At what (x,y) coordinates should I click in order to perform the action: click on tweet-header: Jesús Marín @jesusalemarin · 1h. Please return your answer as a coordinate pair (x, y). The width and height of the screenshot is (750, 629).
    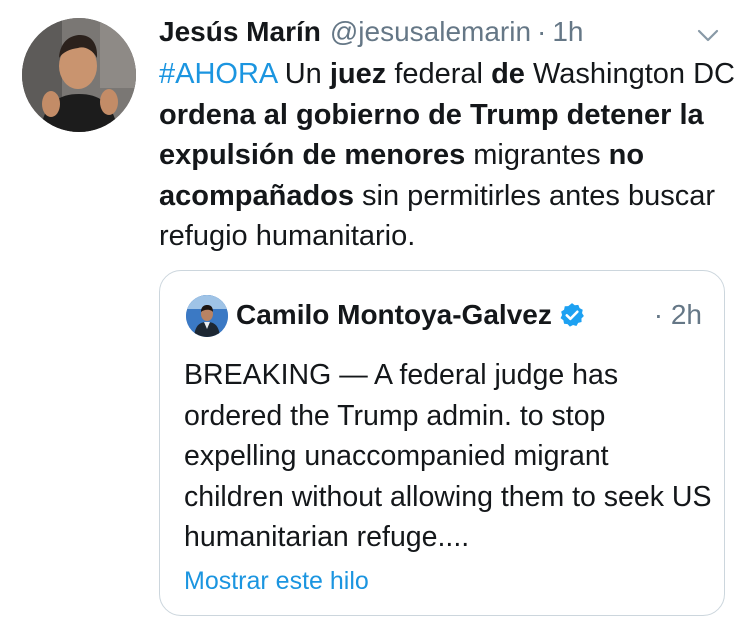
    Looking at the image, I should click on (440, 32).